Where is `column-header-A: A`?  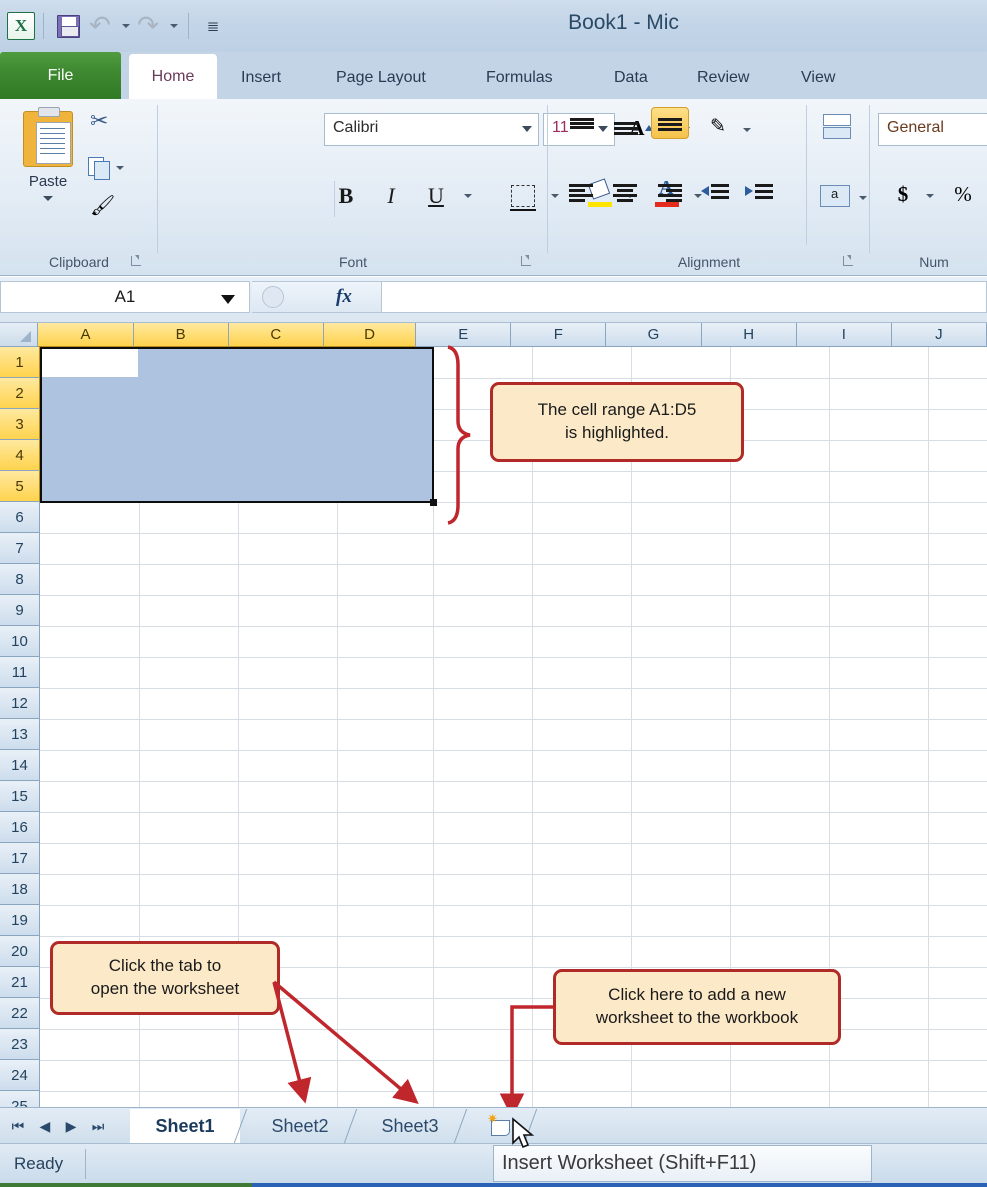 column-header-A: A is located at coordinates (86, 335).